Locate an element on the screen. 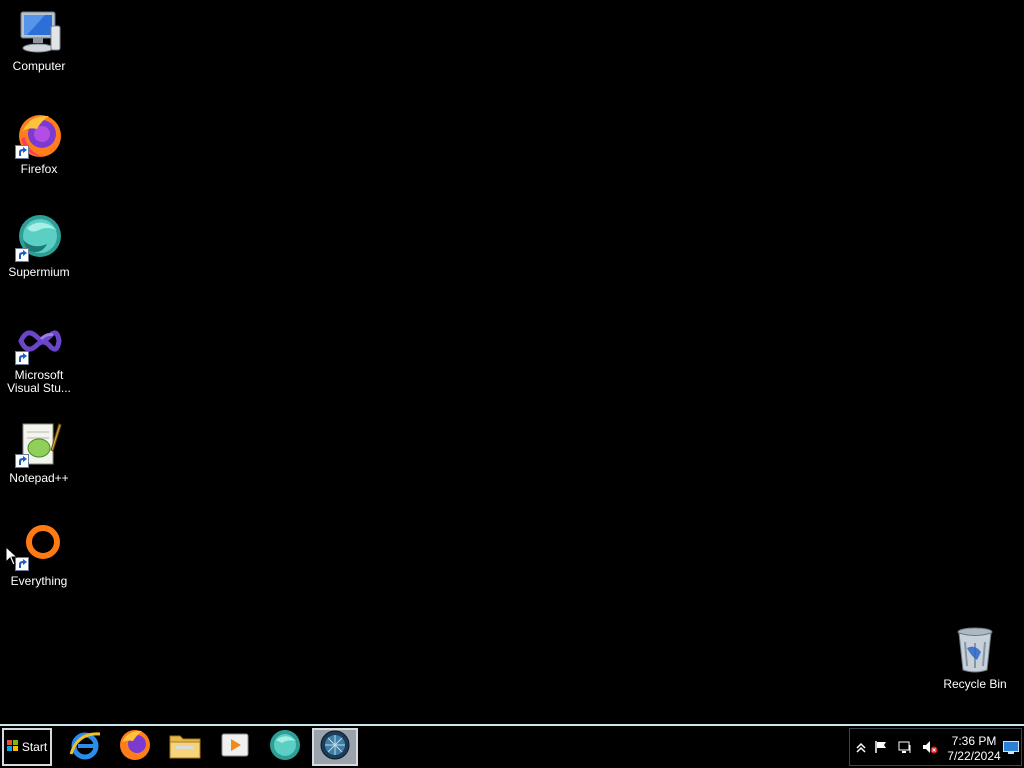  start-button: Start is located at coordinates (27, 747).